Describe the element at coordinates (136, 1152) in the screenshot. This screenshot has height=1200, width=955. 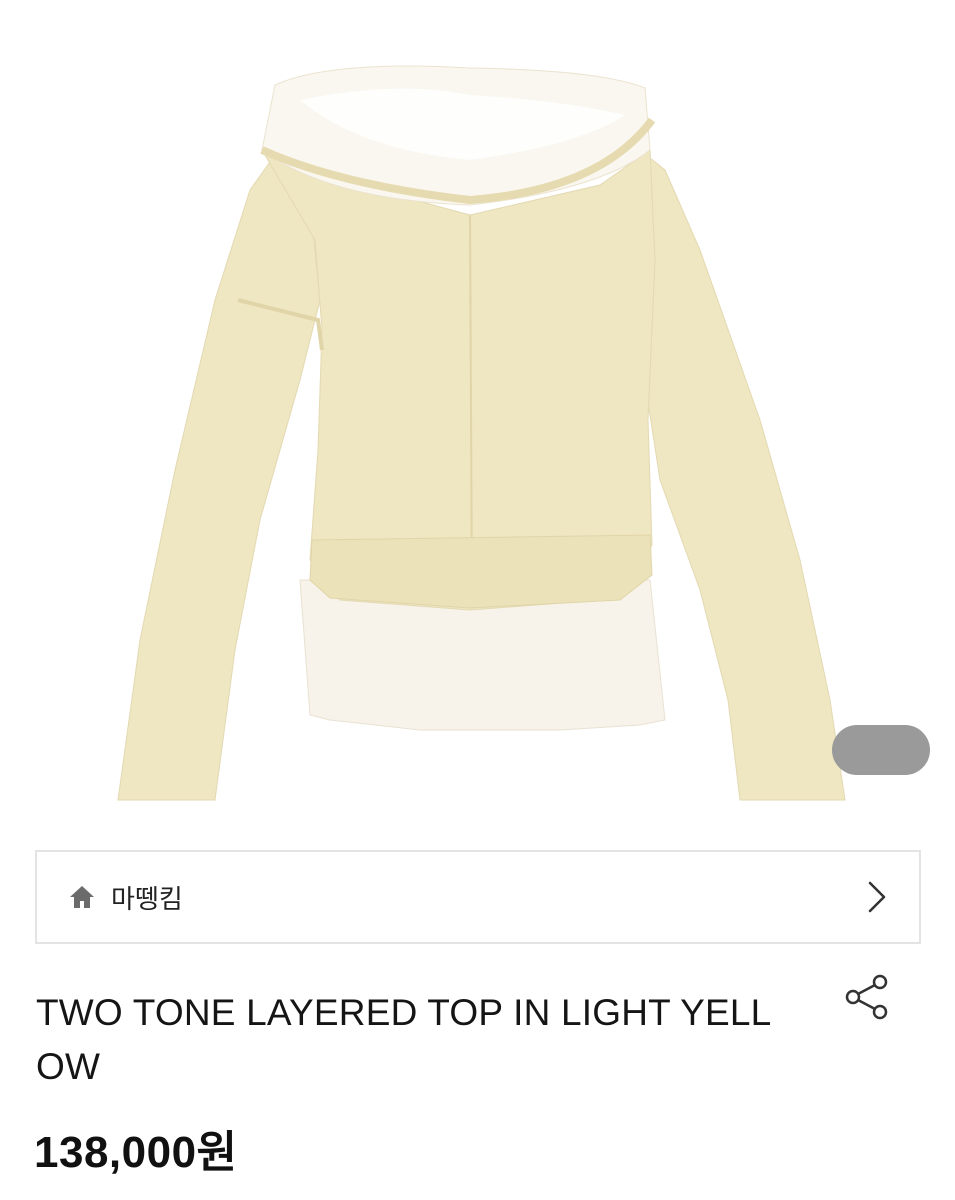
I see `product-price: 138,000원` at that location.